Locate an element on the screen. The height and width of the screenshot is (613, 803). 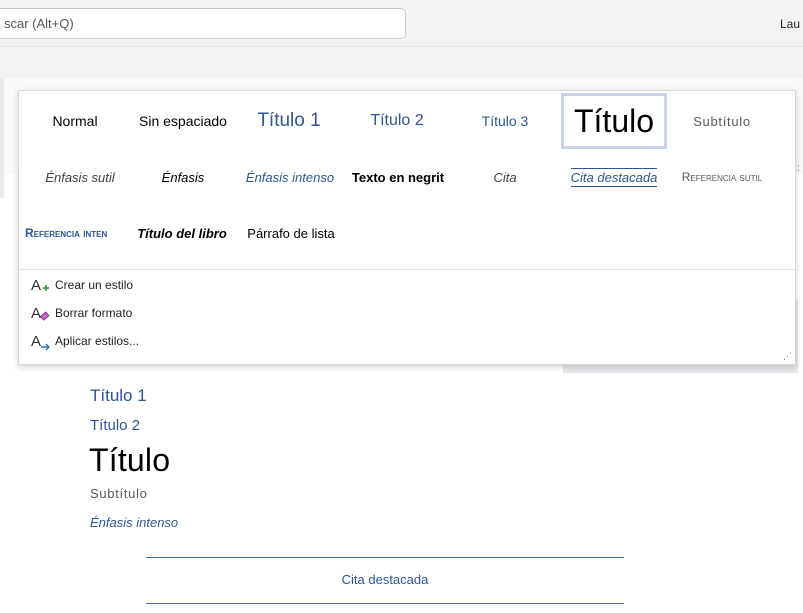
search-box: scar (Alt+Q) is located at coordinates (203, 23).